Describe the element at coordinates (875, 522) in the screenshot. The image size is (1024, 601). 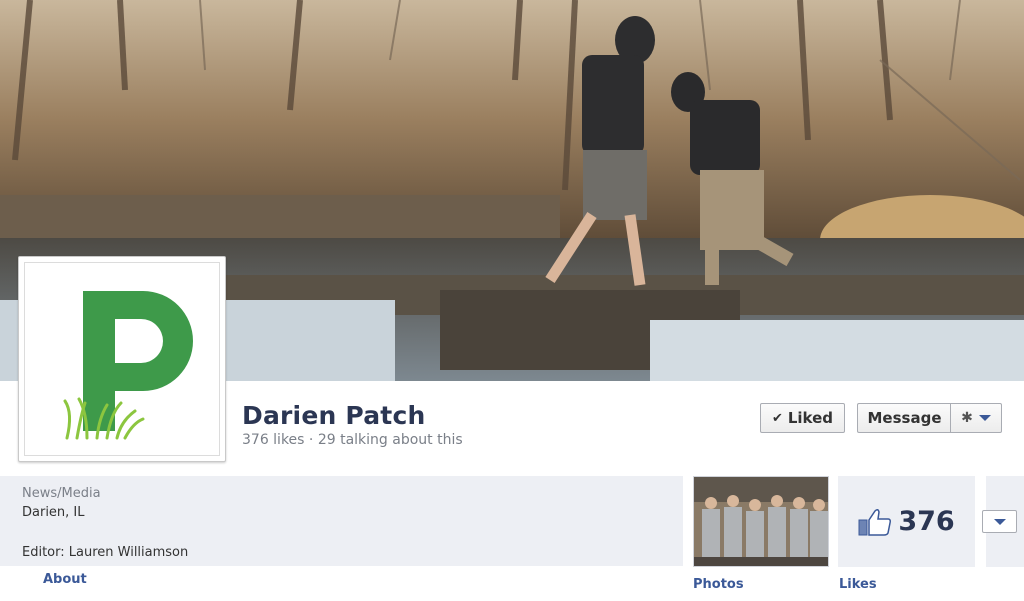
I see `thumbs-up-icon` at that location.